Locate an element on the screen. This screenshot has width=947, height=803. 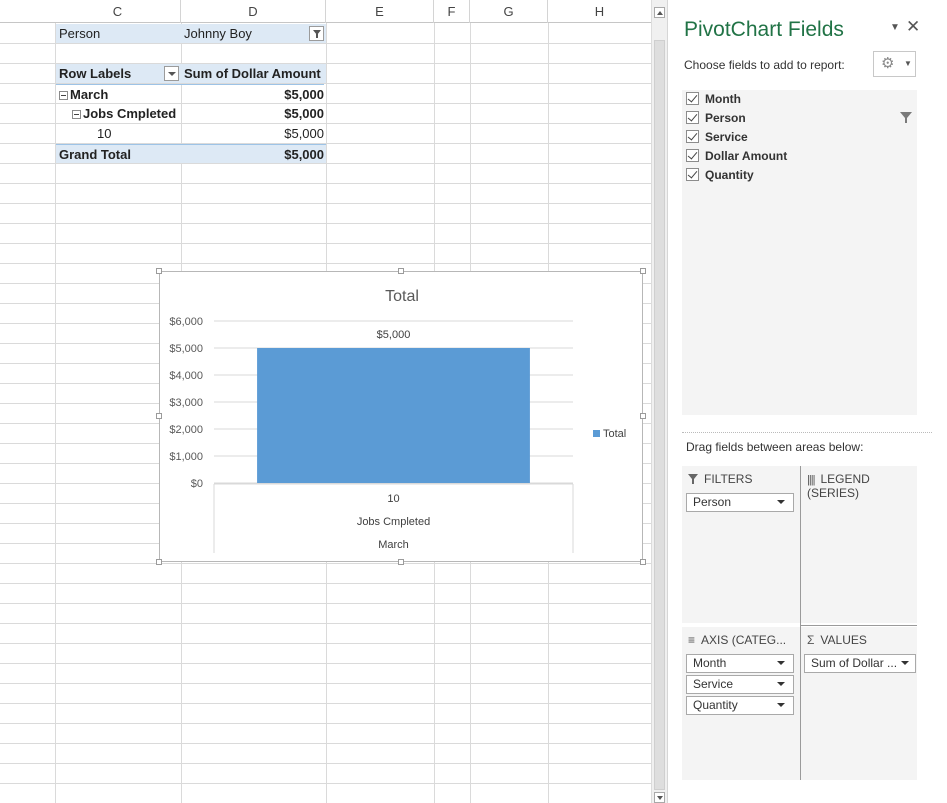
axis-area: ≡ AXIS (CATEG... Month Service Quantity is located at coordinates (741, 703).